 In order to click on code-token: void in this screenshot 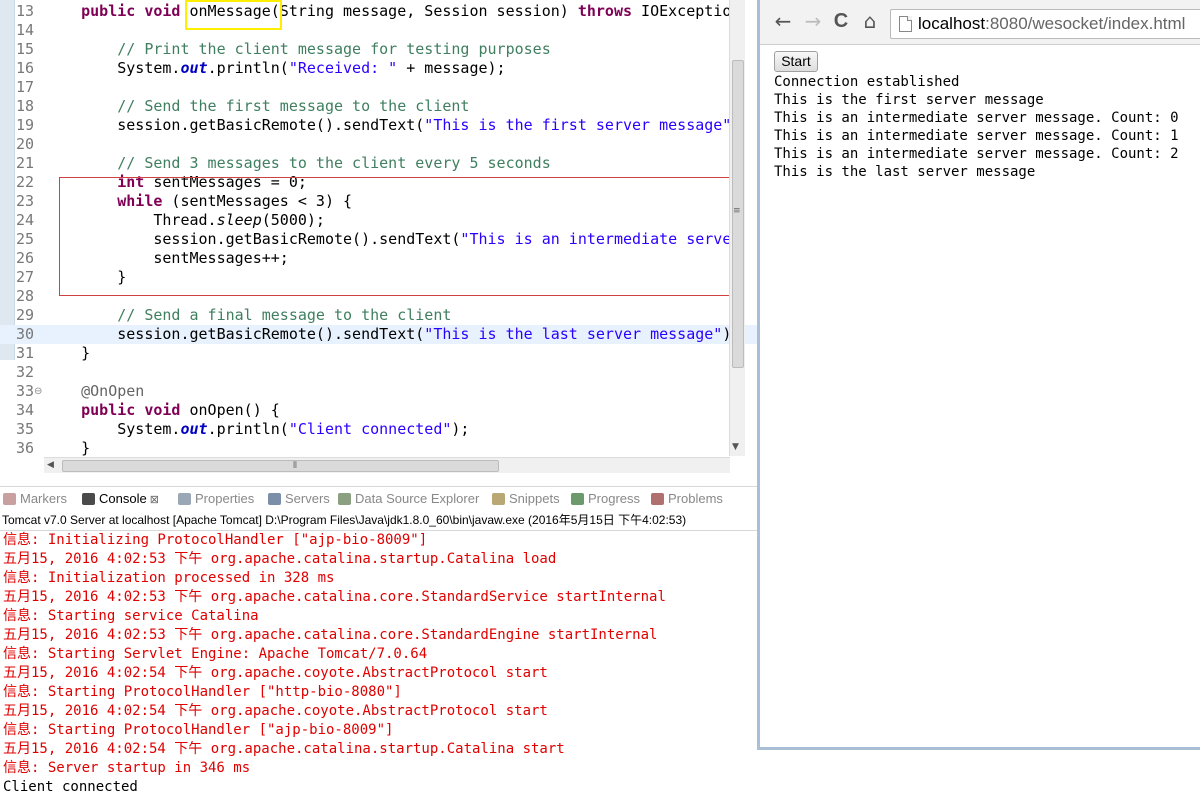, I will do `click(162, 11)`.